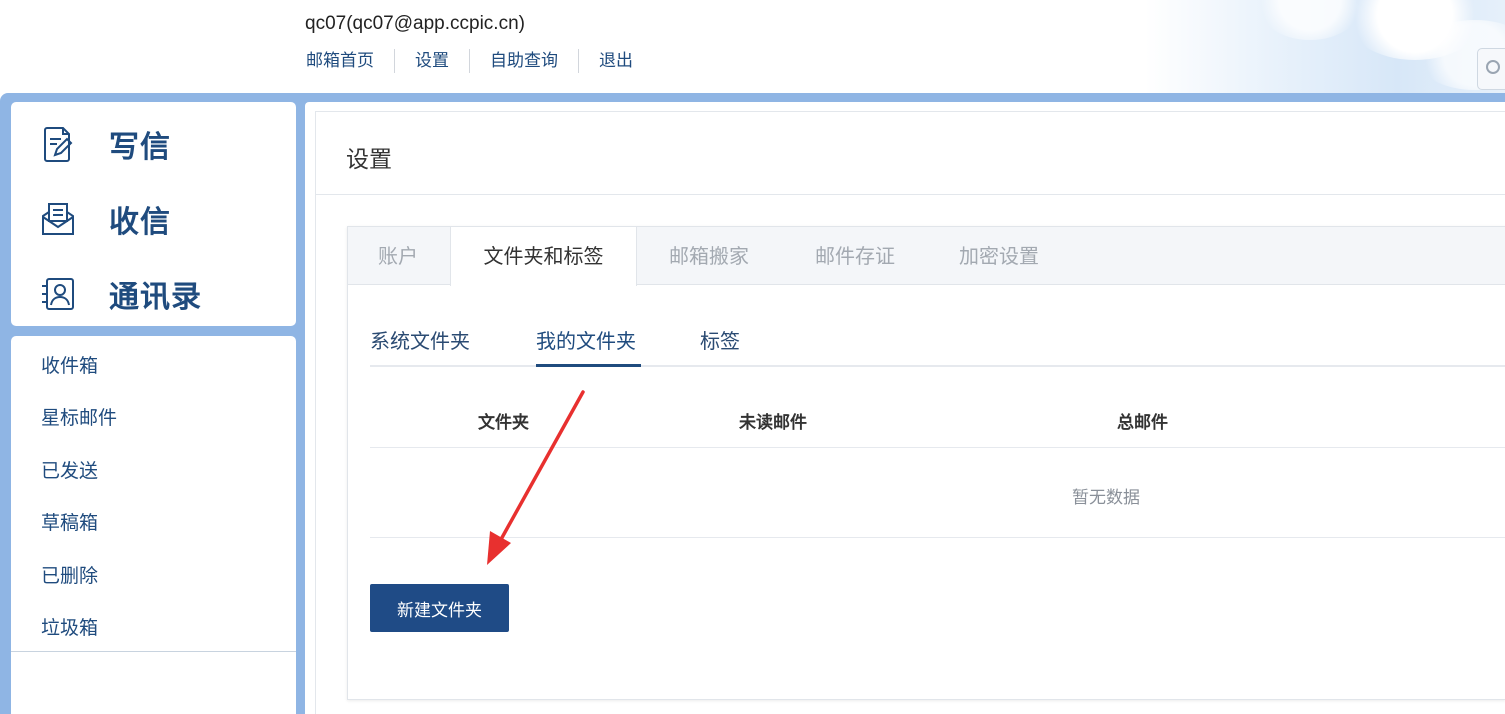 The width and height of the screenshot is (1505, 714). What do you see at coordinates (58, 219) in the screenshot?
I see `inbox-envelope-icon` at bounding box center [58, 219].